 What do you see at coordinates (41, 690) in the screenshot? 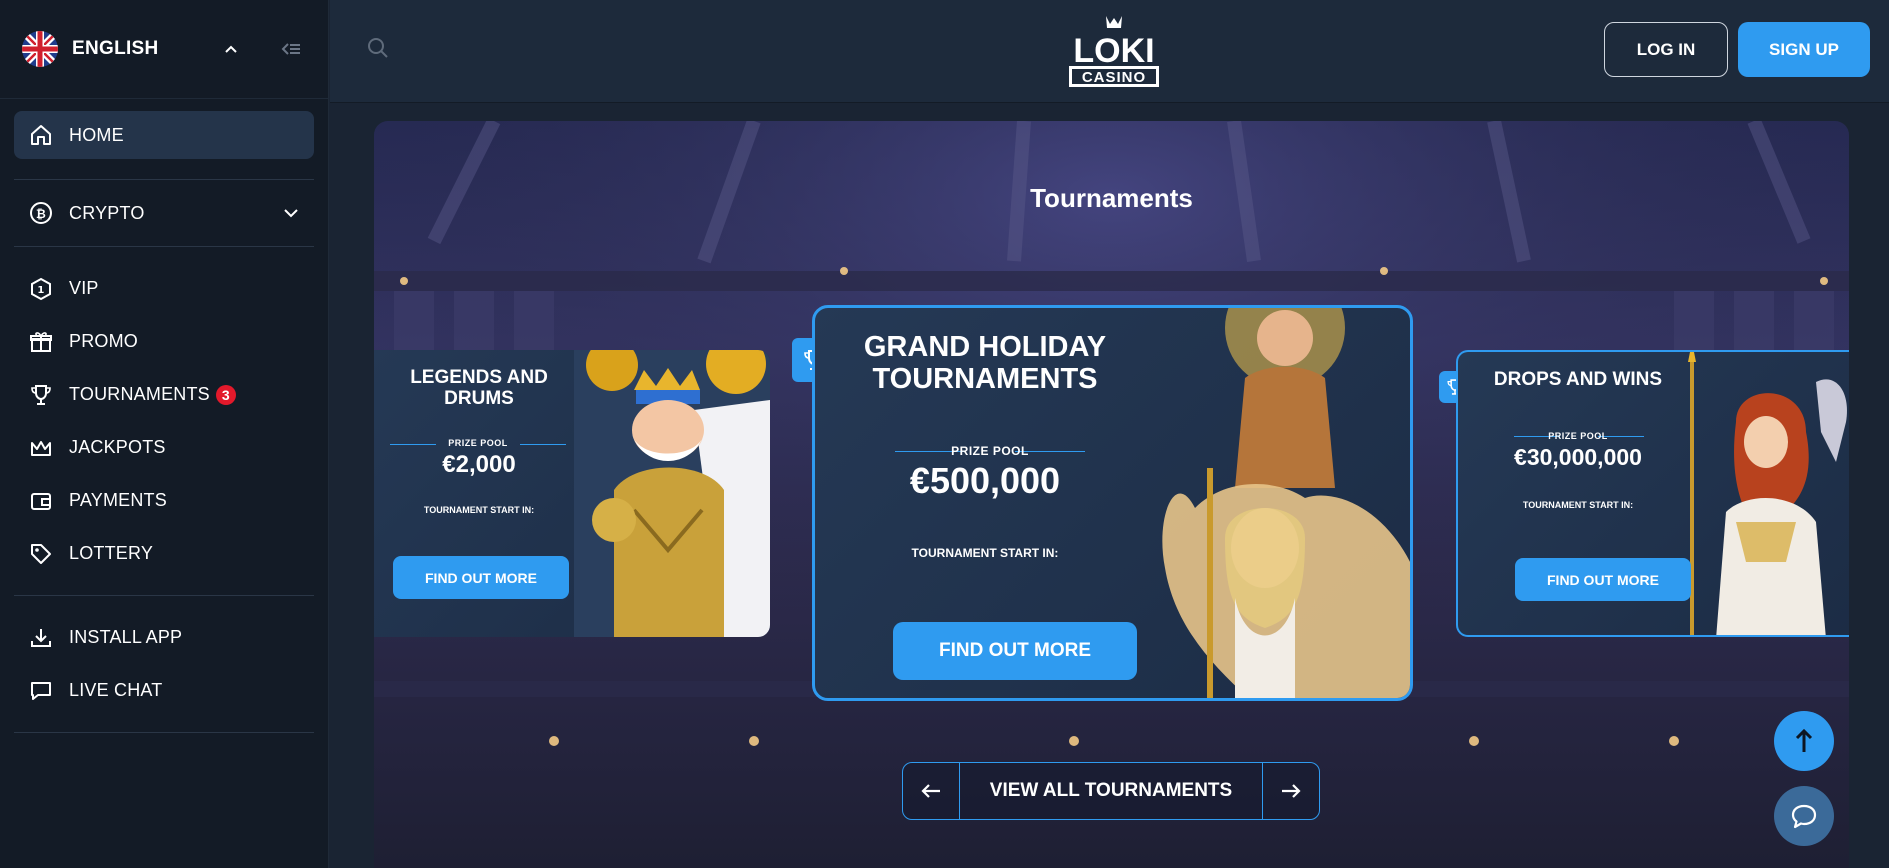
I see `chat-icon` at bounding box center [41, 690].